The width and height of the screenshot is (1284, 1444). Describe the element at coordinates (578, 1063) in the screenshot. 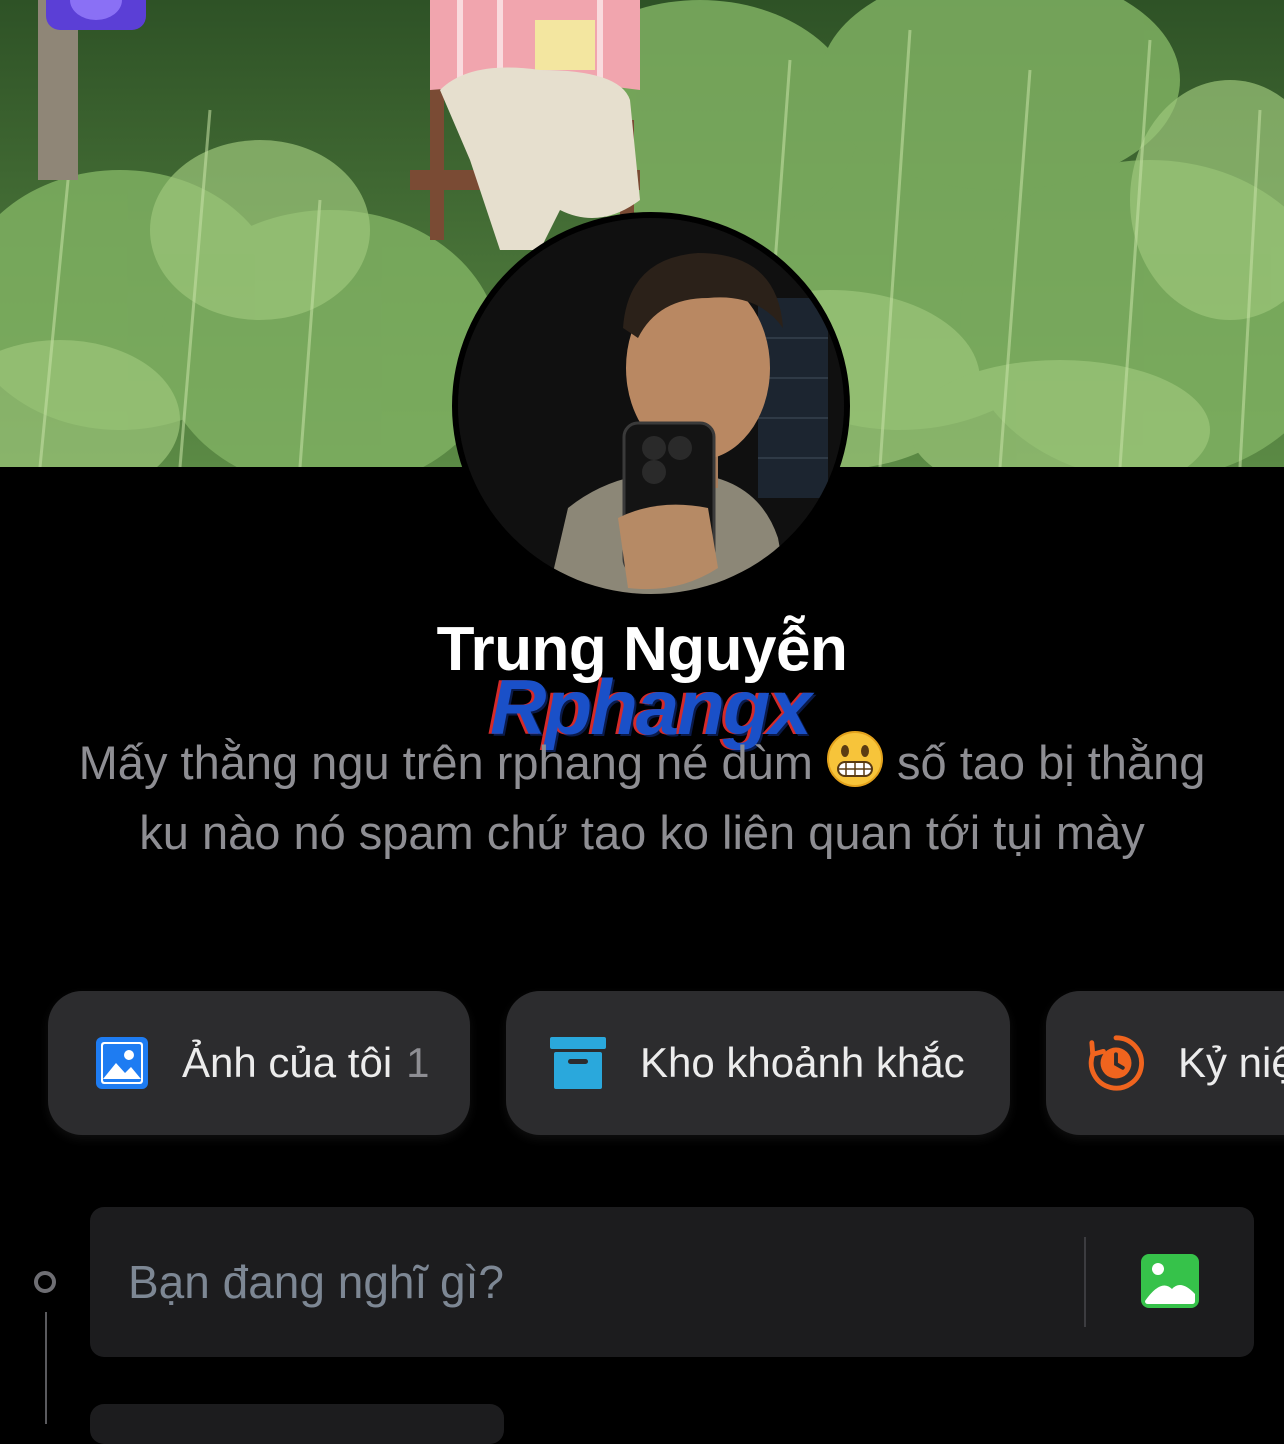

I see `archive-box-icon` at that location.